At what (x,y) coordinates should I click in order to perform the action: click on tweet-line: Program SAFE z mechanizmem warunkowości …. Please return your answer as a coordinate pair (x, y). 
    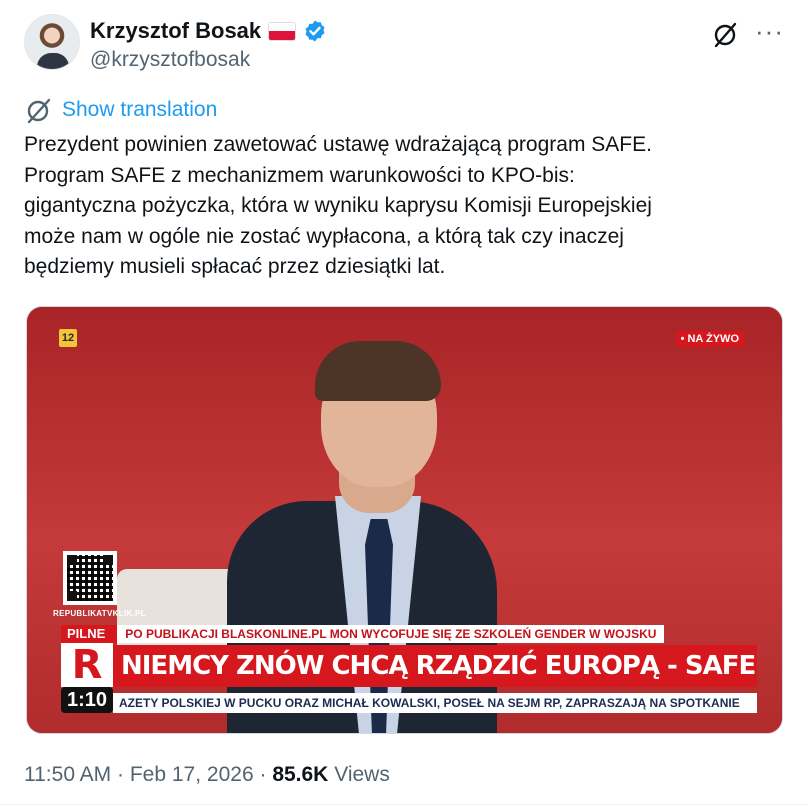
    Looking at the image, I should click on (299, 175).